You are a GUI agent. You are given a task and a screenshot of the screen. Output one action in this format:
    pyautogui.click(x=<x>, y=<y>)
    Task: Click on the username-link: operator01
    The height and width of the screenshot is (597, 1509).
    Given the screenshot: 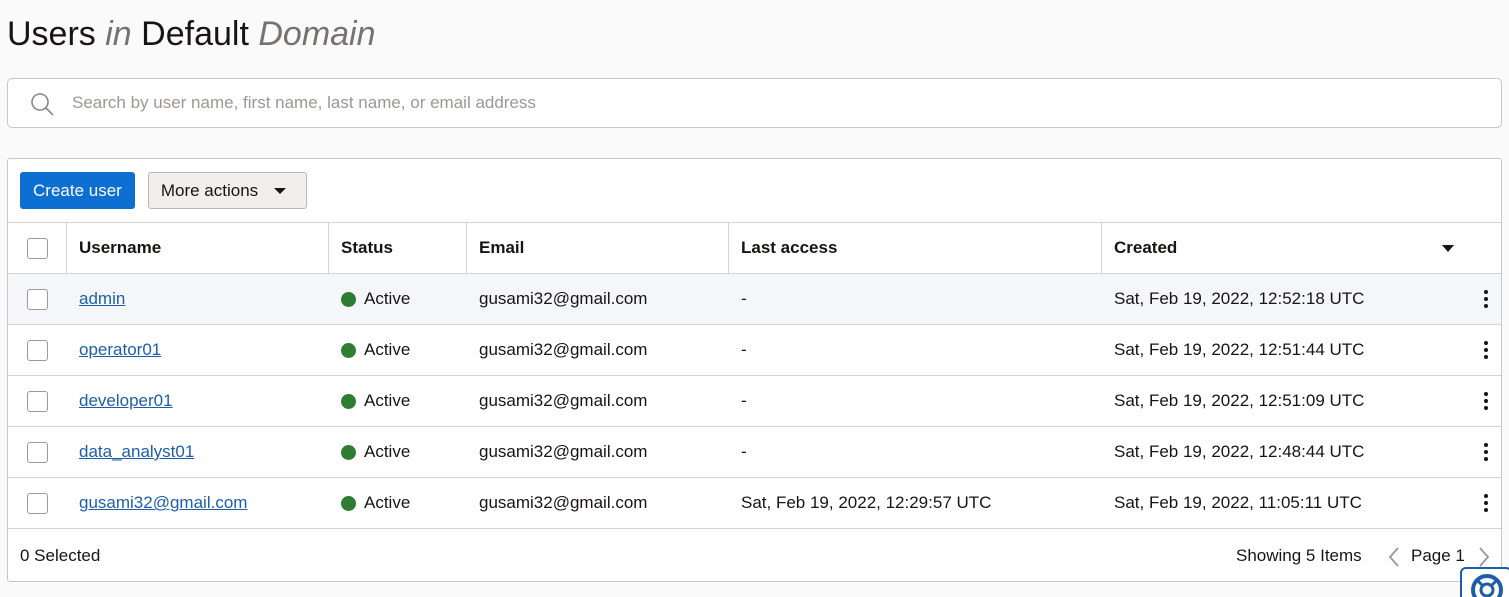 What is the action you would take?
    pyautogui.click(x=120, y=350)
    